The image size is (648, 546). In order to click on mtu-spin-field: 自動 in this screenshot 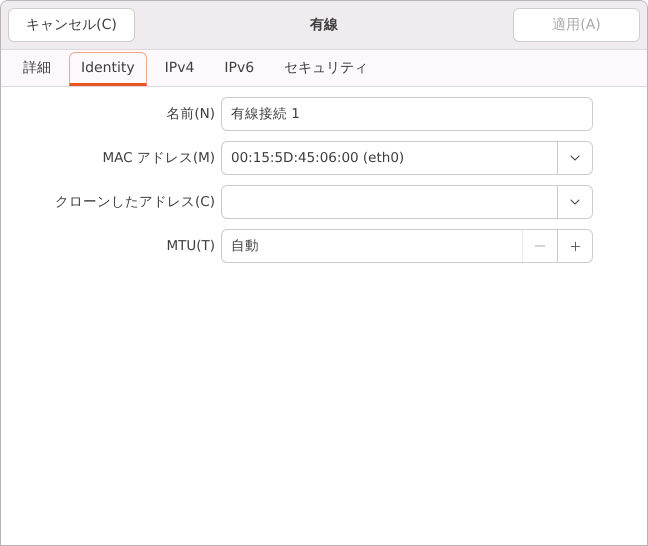, I will do `click(407, 246)`.